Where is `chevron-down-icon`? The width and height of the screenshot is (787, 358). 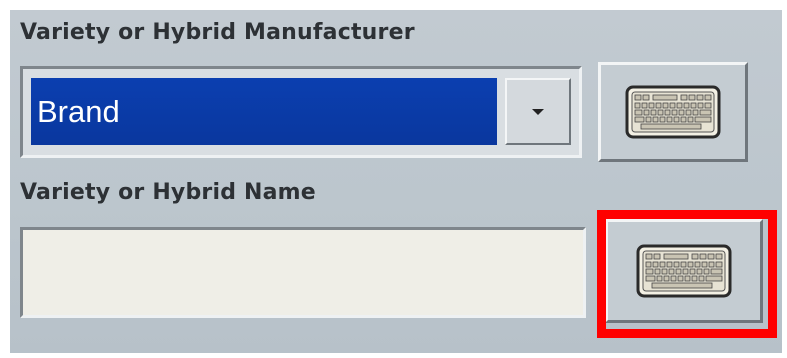
chevron-down-icon is located at coordinates (538, 111).